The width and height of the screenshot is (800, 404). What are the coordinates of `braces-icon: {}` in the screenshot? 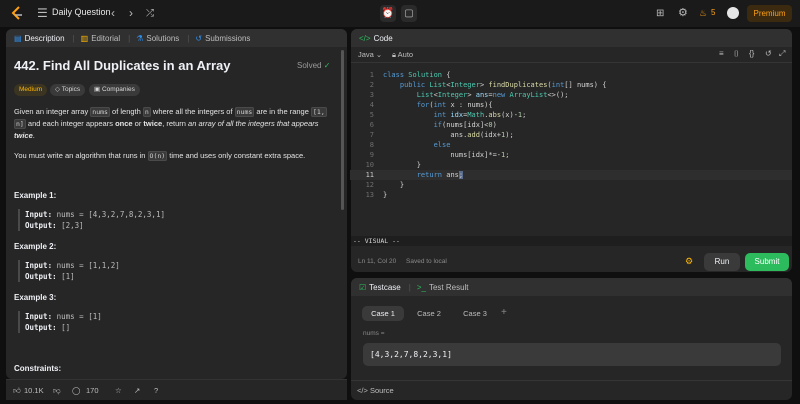 It's located at (751, 53).